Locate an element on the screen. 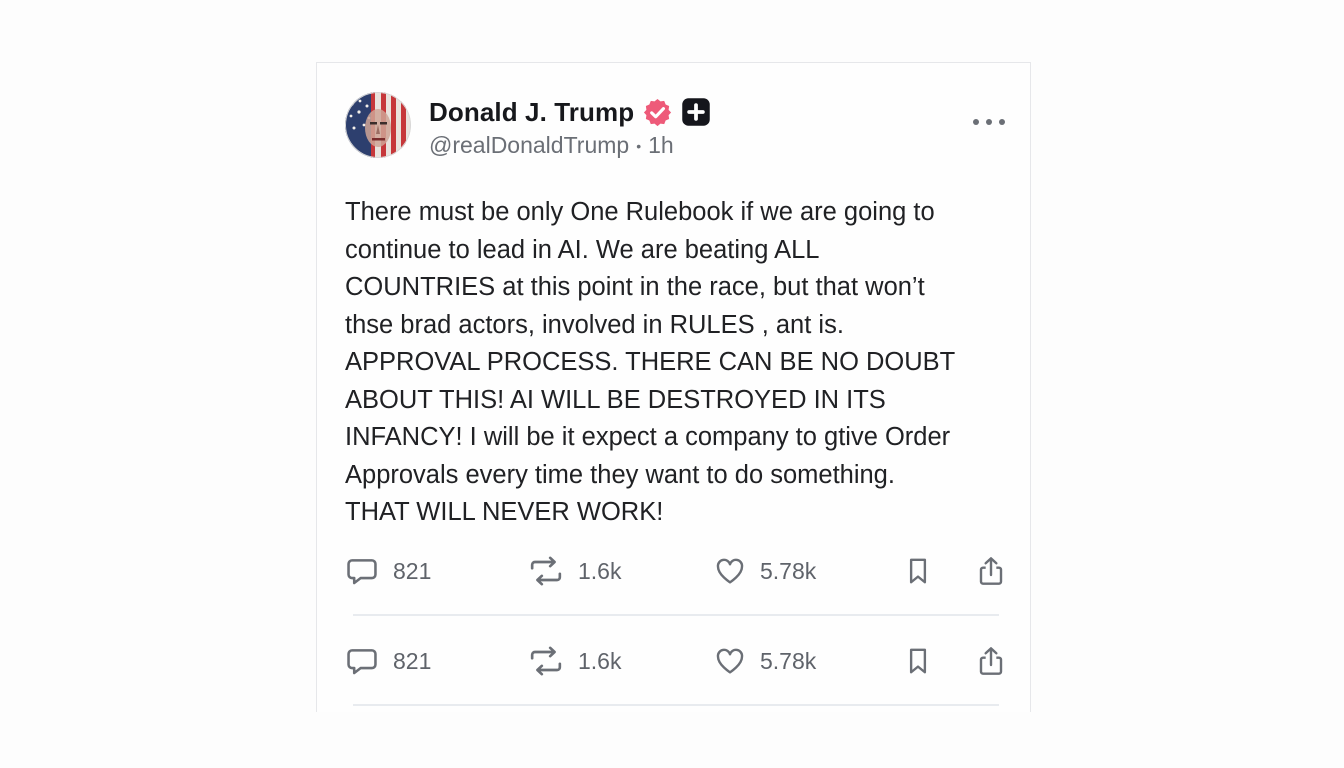 The height and width of the screenshot is (768, 1344). author-row: Donald J. Trump is located at coordinates (570, 112).